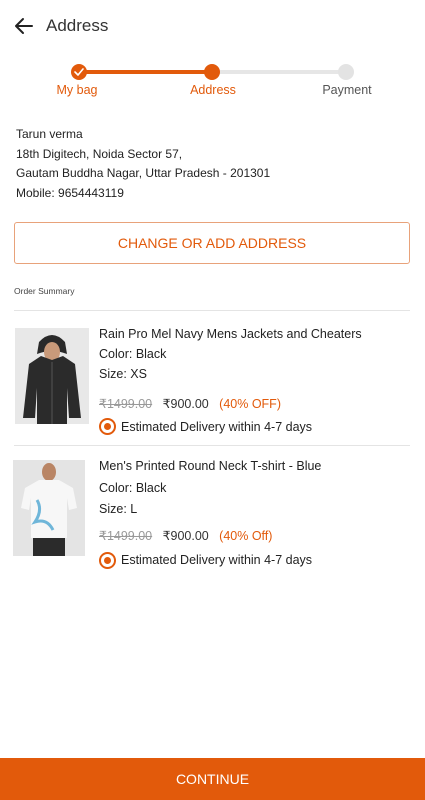 The image size is (425, 800). What do you see at coordinates (24, 26) in the screenshot?
I see `back-arrow-icon` at bounding box center [24, 26].